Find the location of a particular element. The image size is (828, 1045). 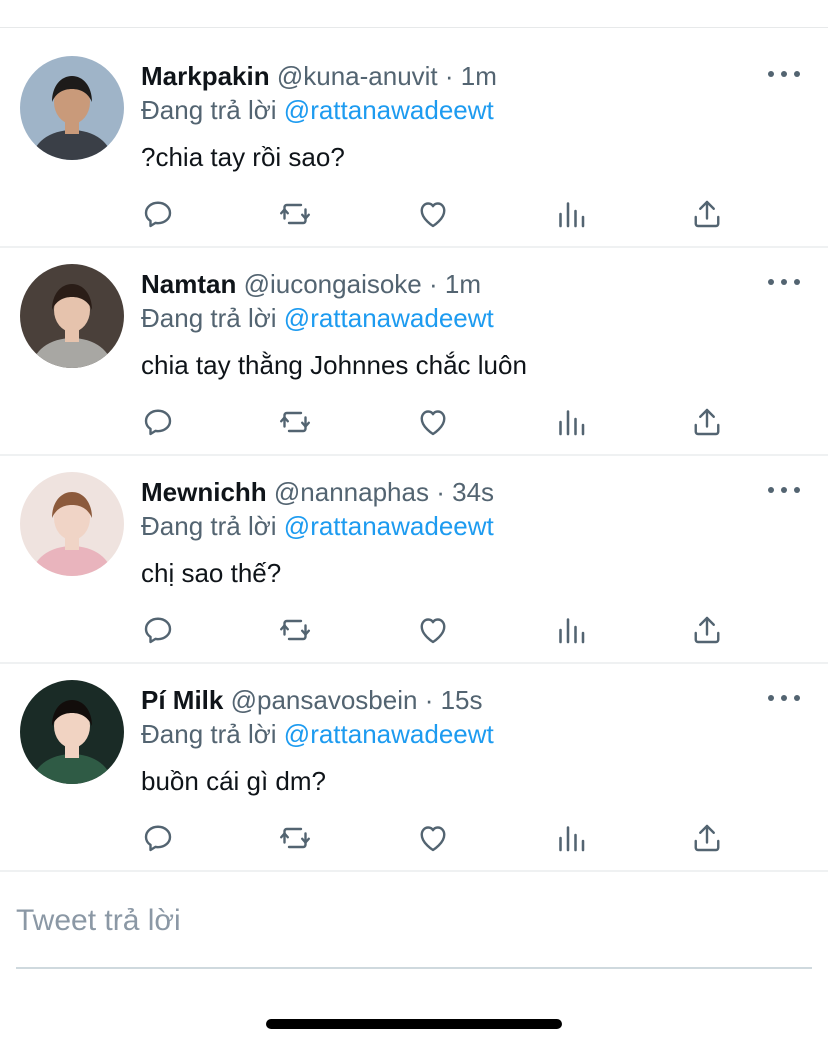

tweet-text: chia tay thằng Johnnes chắc luôn is located at coordinates (334, 365).